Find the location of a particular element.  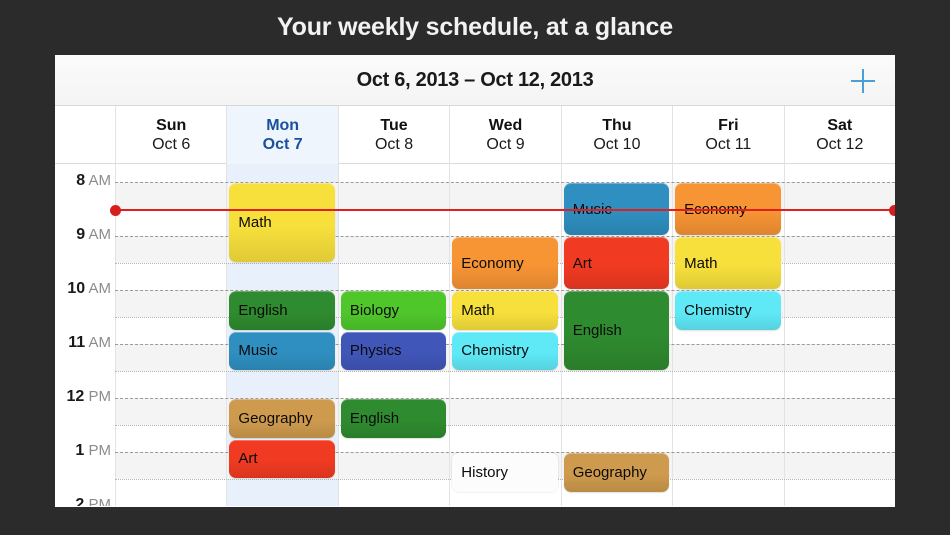

time-hour-number: 9 is located at coordinates (81, 234).